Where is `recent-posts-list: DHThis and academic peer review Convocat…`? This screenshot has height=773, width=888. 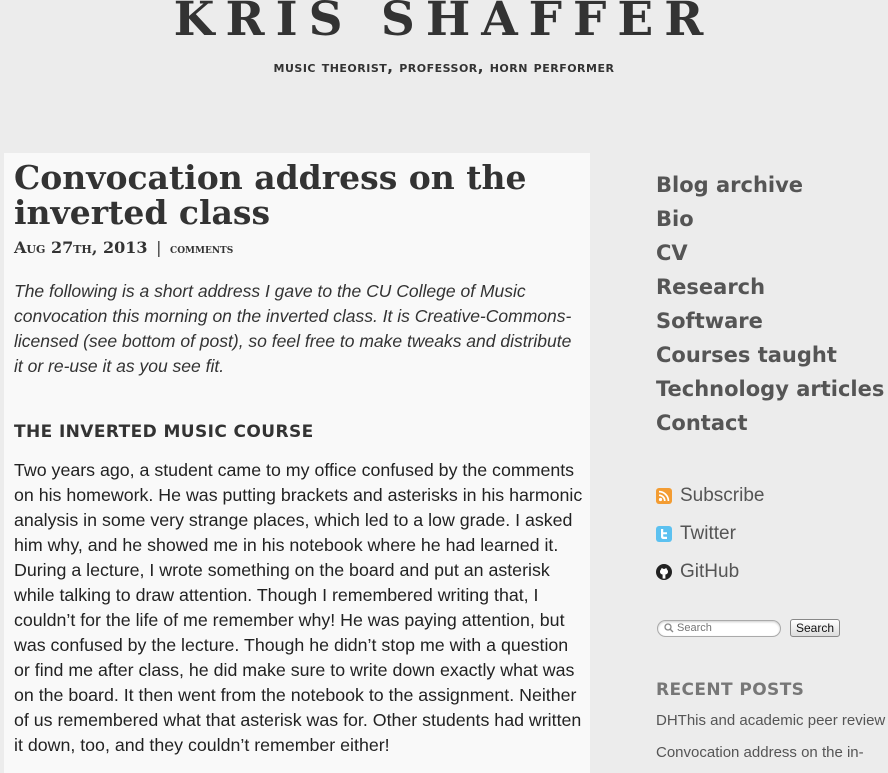 recent-posts-list: DHThis and academic peer review Convocat… is located at coordinates (770, 741).